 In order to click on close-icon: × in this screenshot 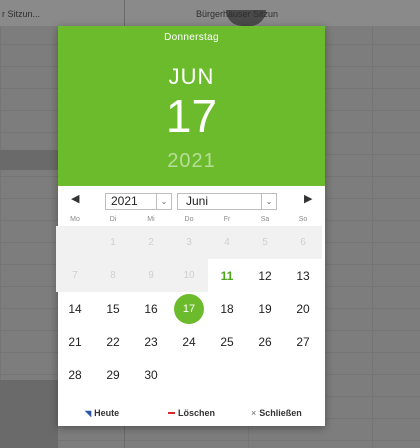, I will do `click(254, 413)`.